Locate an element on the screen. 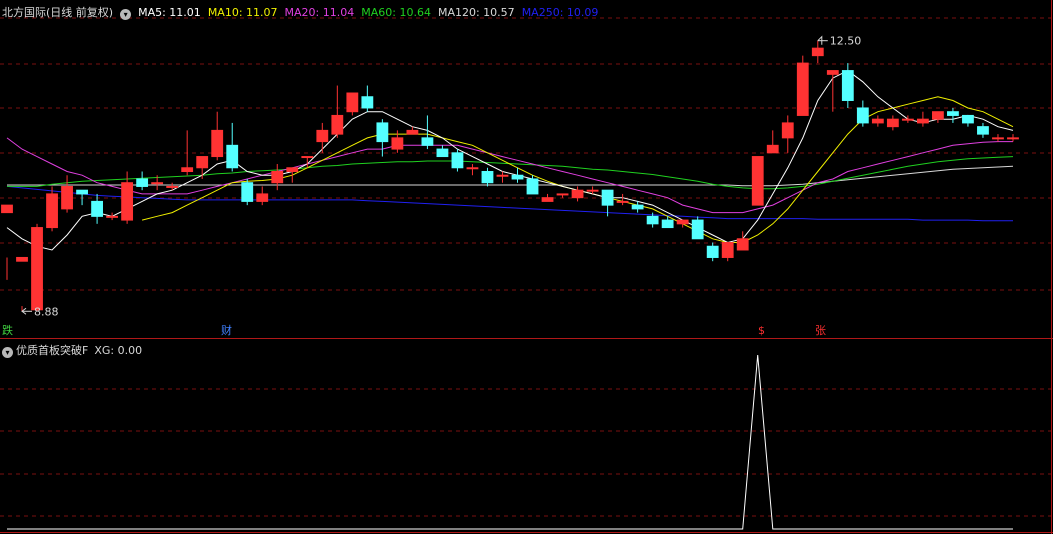 The image size is (1053, 534). high-price-label: 12.50 is located at coordinates (846, 41).